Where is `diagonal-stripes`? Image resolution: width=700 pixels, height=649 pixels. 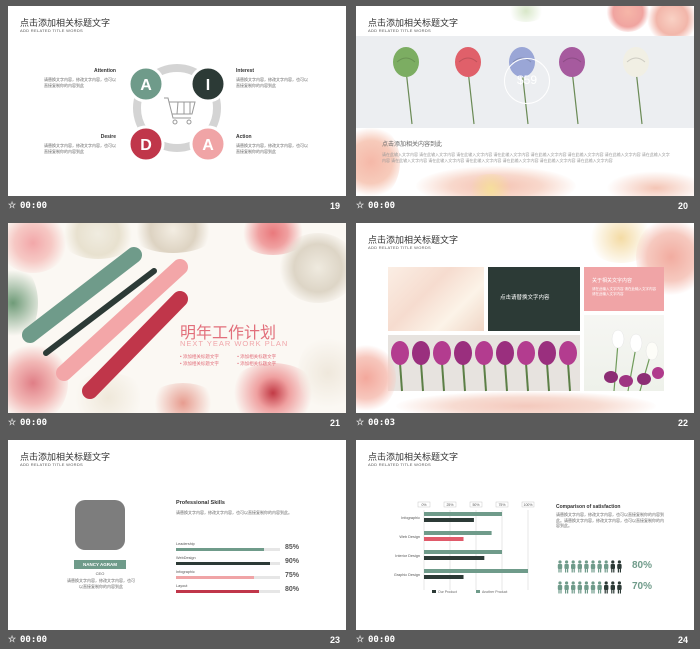 diagonal-stripes is located at coordinates (105, 323).